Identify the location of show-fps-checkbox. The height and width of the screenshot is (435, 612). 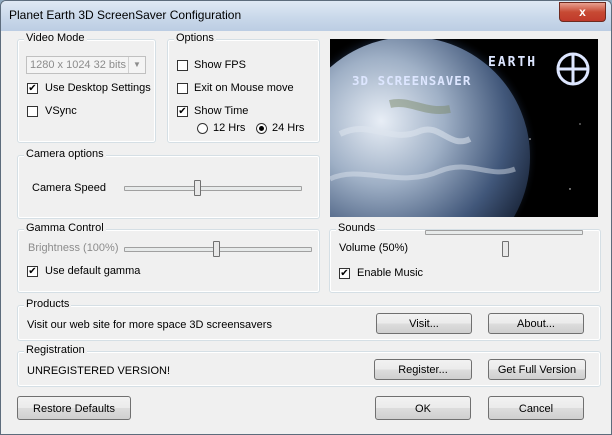
(182, 65).